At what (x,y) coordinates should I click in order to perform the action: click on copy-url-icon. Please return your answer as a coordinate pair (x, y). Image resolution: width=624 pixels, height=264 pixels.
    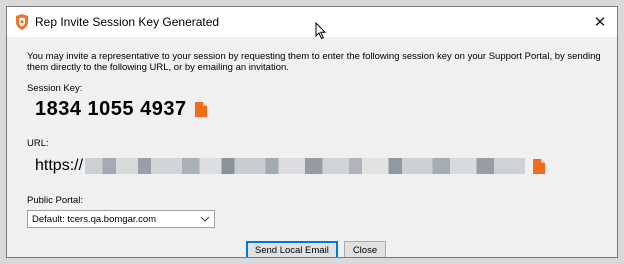
    Looking at the image, I should click on (539, 166).